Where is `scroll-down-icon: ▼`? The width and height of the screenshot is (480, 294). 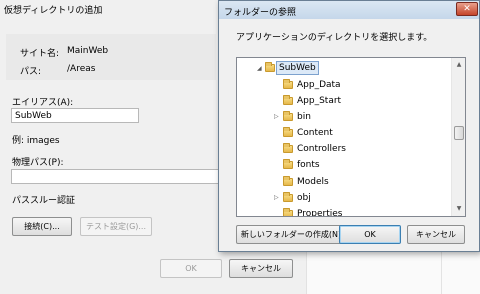
scroll-down-icon: ▼ is located at coordinates (458, 209).